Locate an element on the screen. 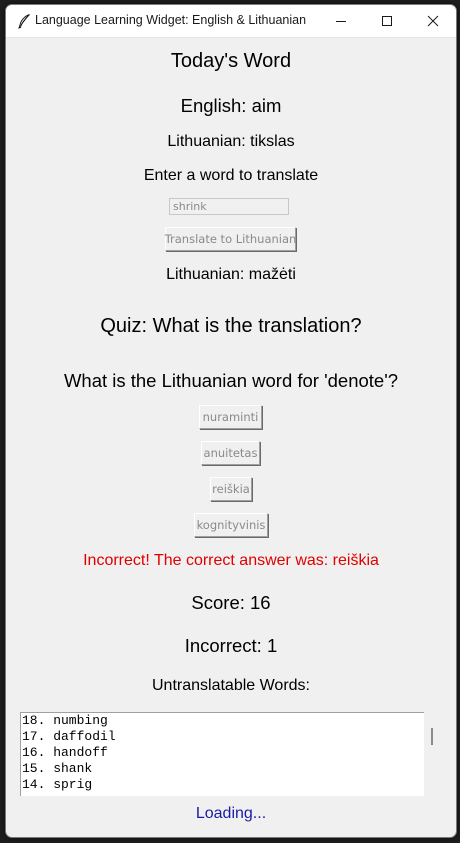 This screenshot has height=843, width=460. translation-result: Lithuanian: mažėti is located at coordinates (231, 274).